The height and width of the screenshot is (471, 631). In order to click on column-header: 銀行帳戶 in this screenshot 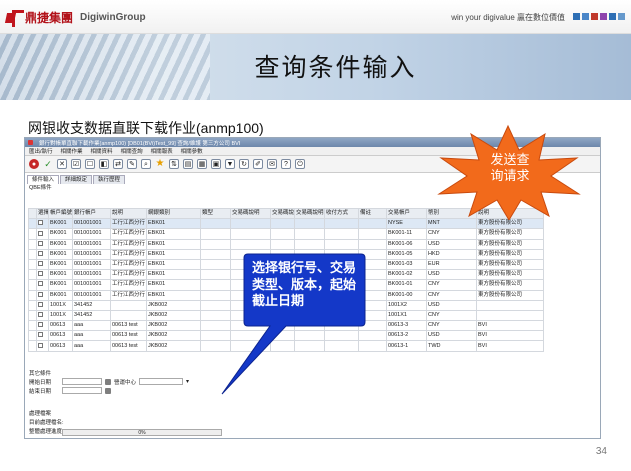, I will do `click(91, 213)`.